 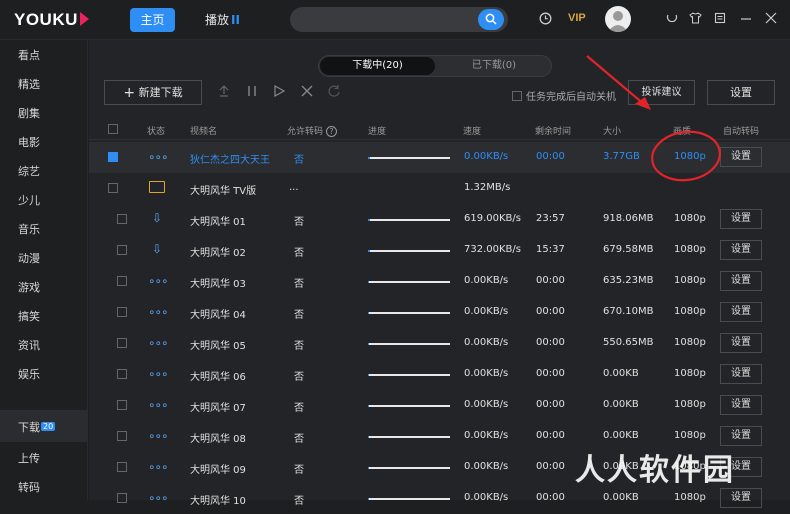 What do you see at coordinates (332, 131) in the screenshot?
I see `help-icon: ?` at bounding box center [332, 131].